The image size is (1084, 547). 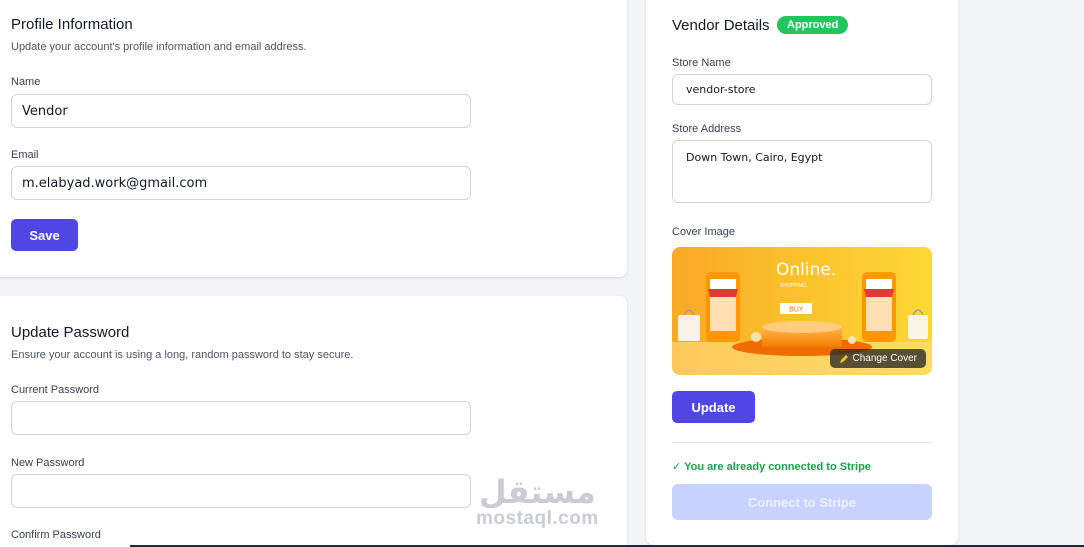 I want to click on email-input: m.elabyad.work@gmail.com, so click(x=241, y=183).